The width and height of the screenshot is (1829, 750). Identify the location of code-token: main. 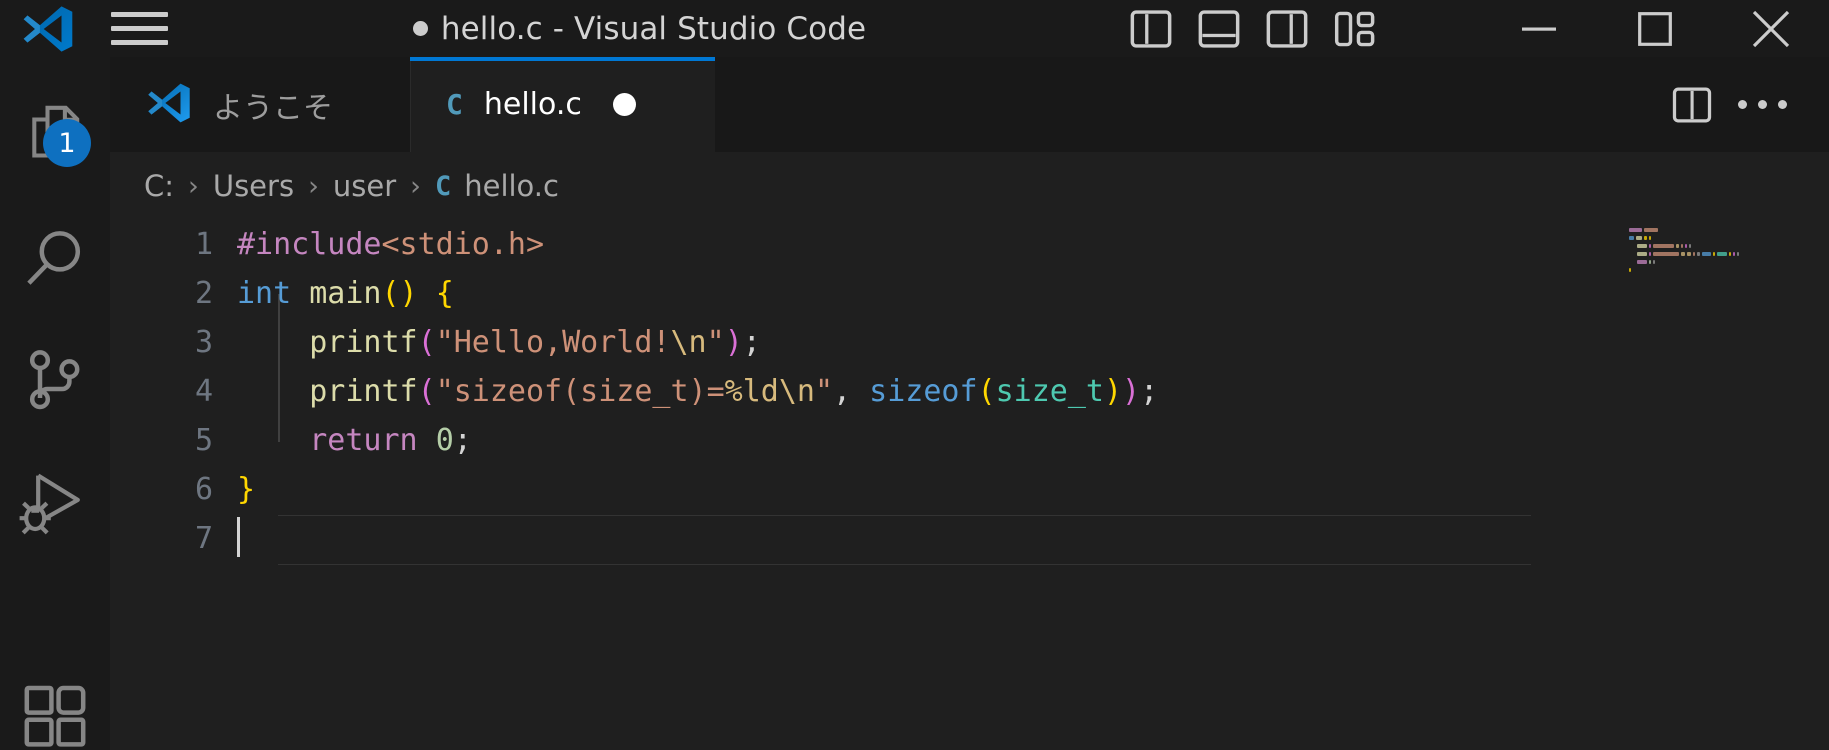
(345, 293).